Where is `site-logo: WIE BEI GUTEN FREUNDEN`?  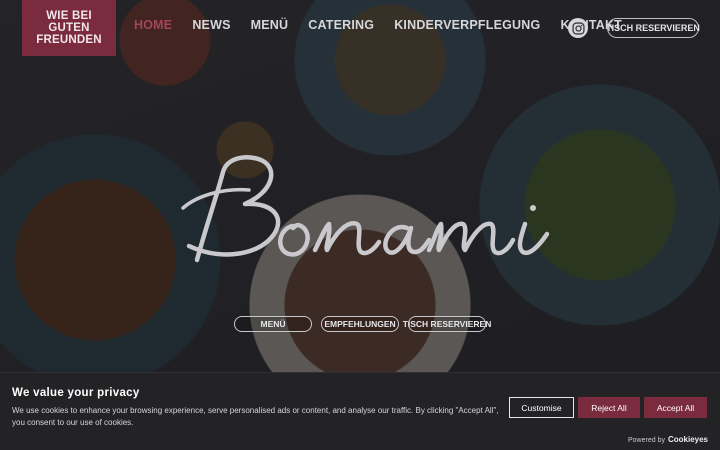 site-logo: WIE BEI GUTEN FREUNDEN is located at coordinates (69, 28).